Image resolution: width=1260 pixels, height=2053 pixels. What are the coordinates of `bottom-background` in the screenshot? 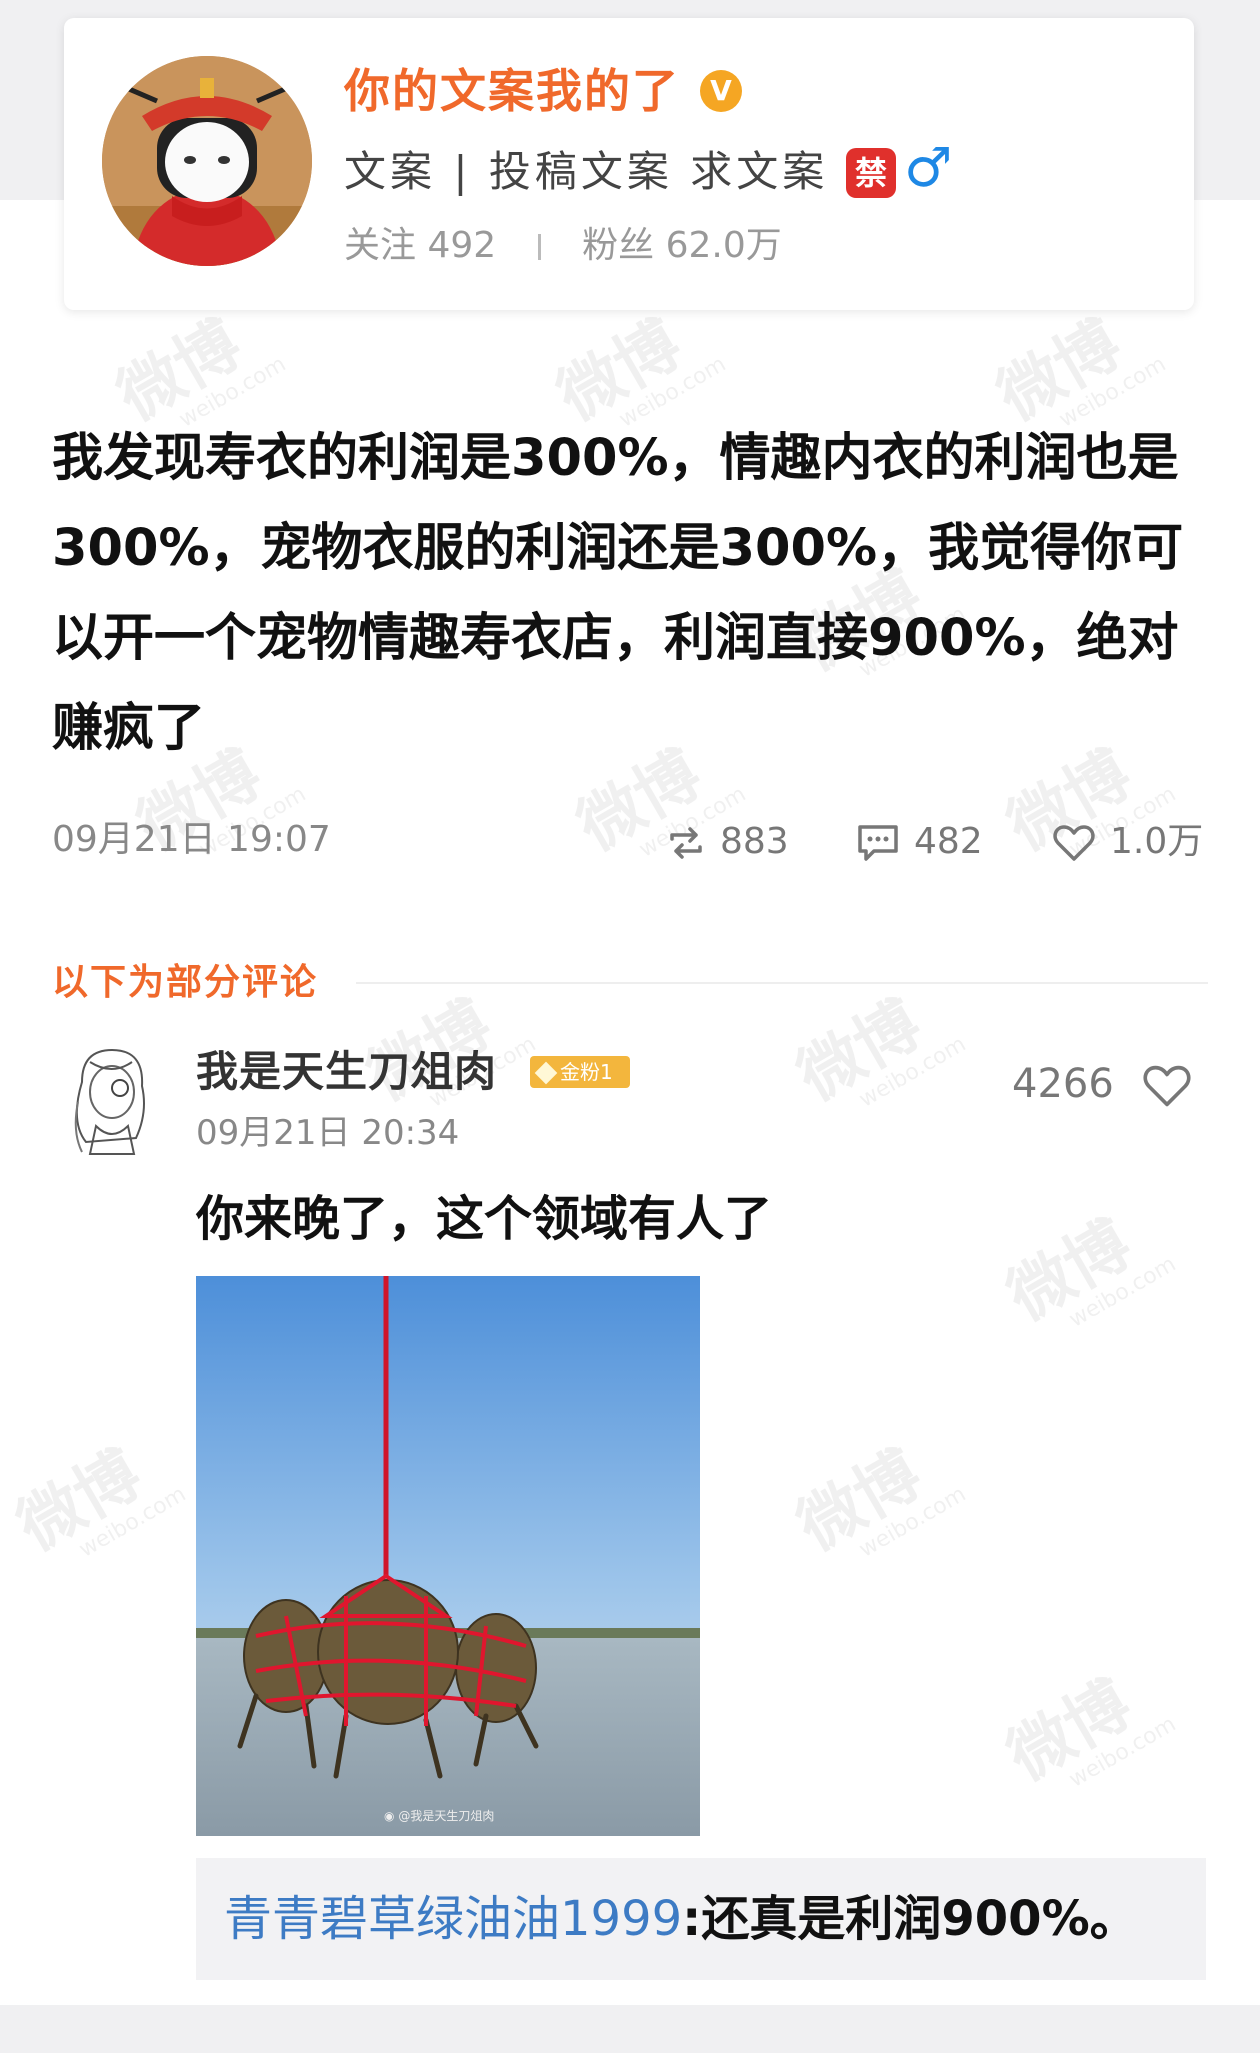 It's located at (630, 2029).